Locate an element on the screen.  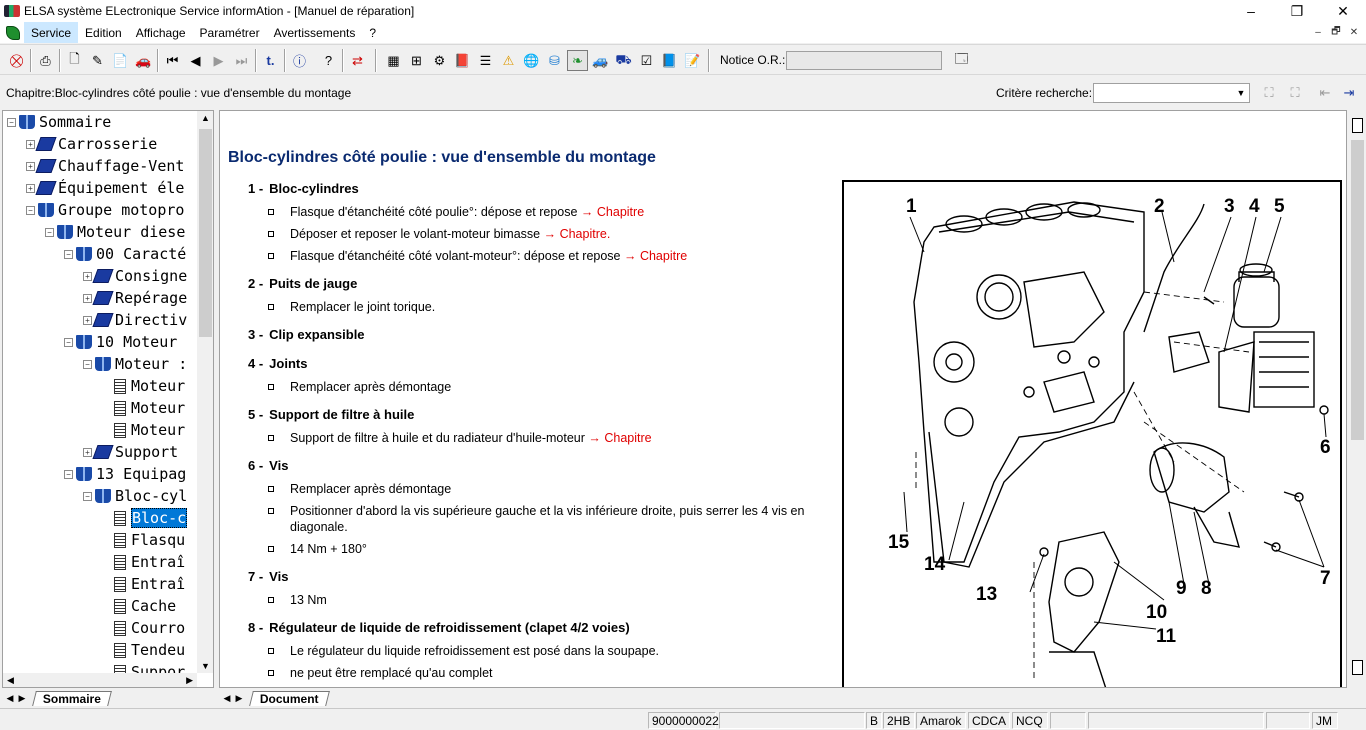
exit-icon: ⛒ is located at coordinates (16, 60).